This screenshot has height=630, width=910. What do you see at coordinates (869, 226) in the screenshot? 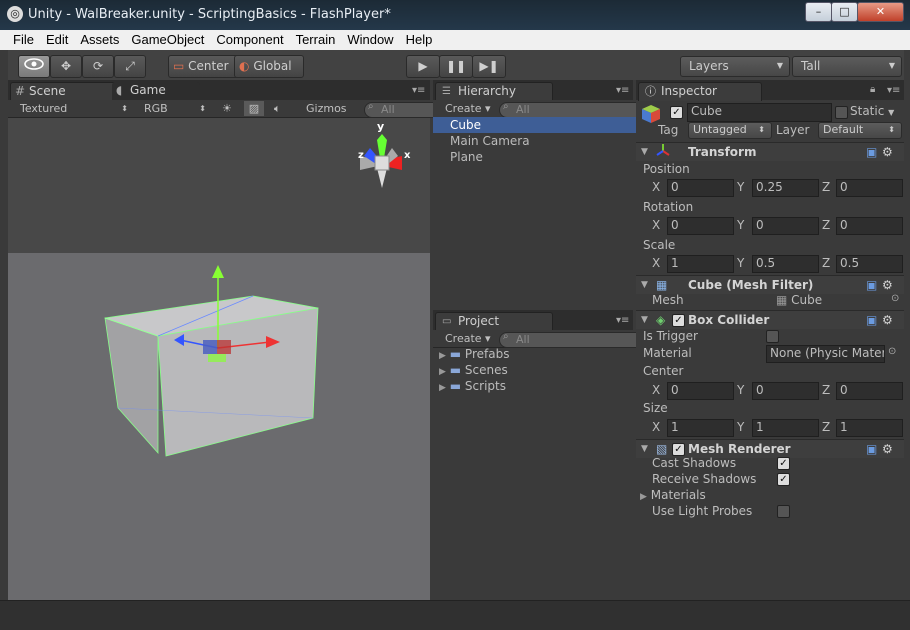
I see `rotation-z-field: 0` at bounding box center [869, 226].